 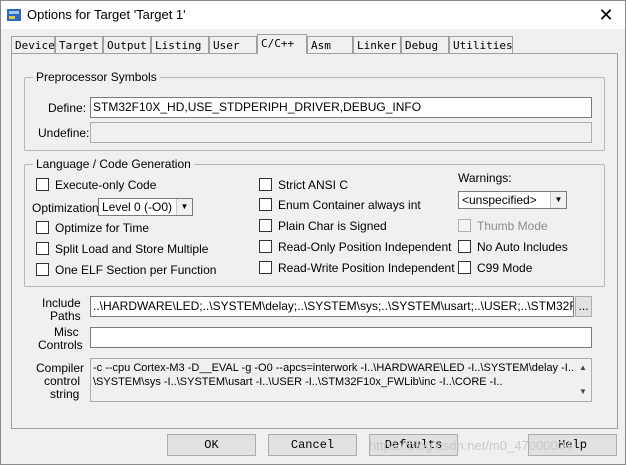 What do you see at coordinates (14, 15) in the screenshot?
I see `keil-app-icon` at bounding box center [14, 15].